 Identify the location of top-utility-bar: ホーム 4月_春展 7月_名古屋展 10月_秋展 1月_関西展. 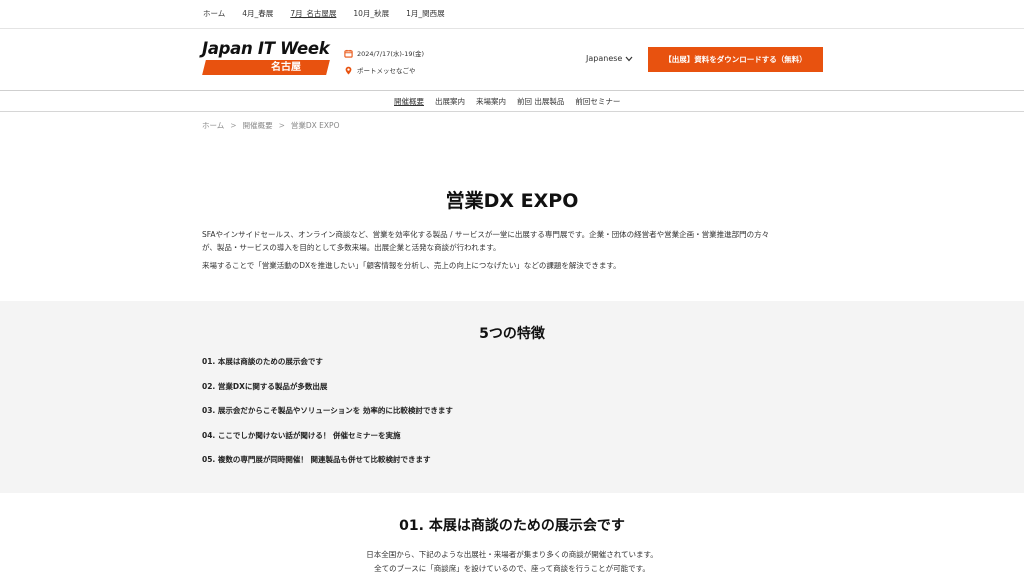
(512, 14).